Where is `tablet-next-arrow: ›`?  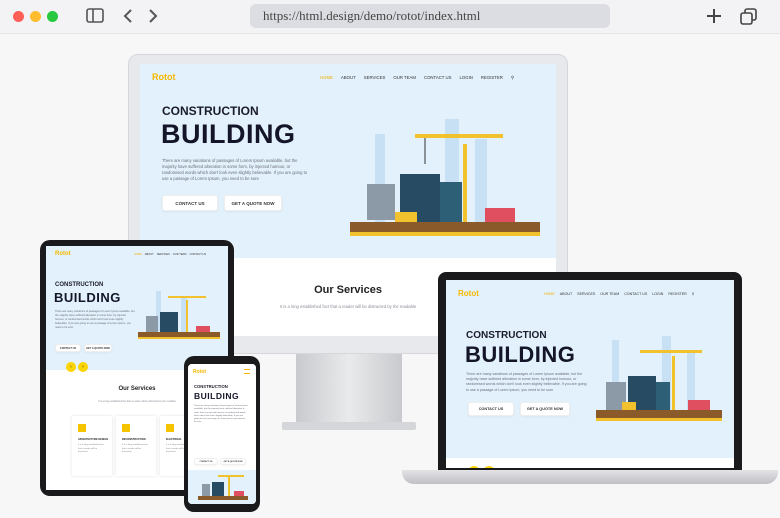 tablet-next-arrow: › is located at coordinates (83, 367).